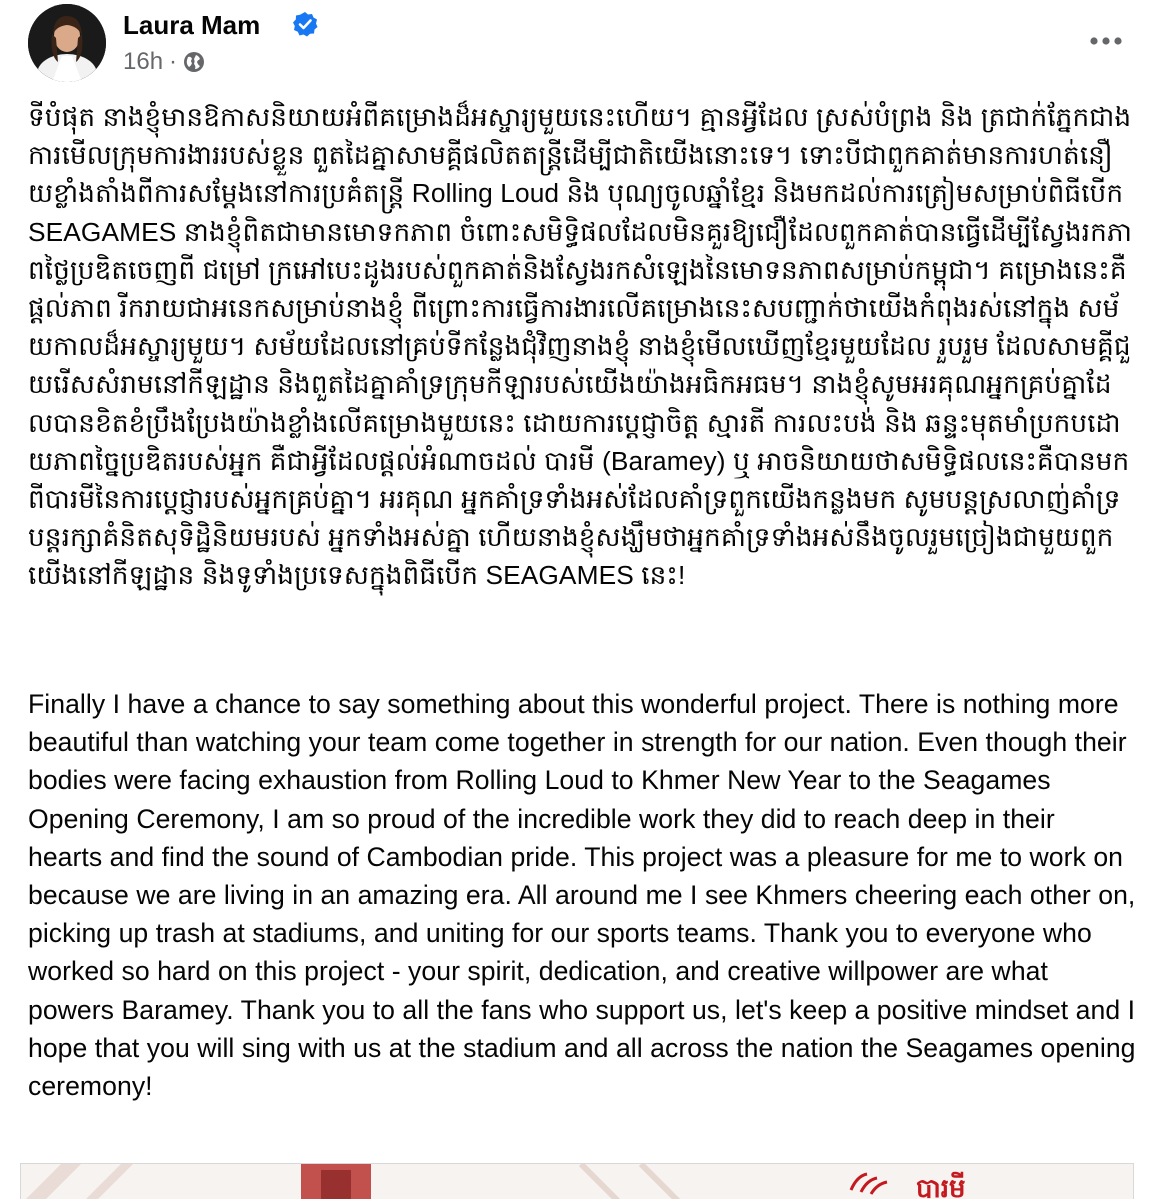 This screenshot has height=1199, width=1163. Describe the element at coordinates (191, 25) in the screenshot. I see `author-name: Laura Mam` at that location.